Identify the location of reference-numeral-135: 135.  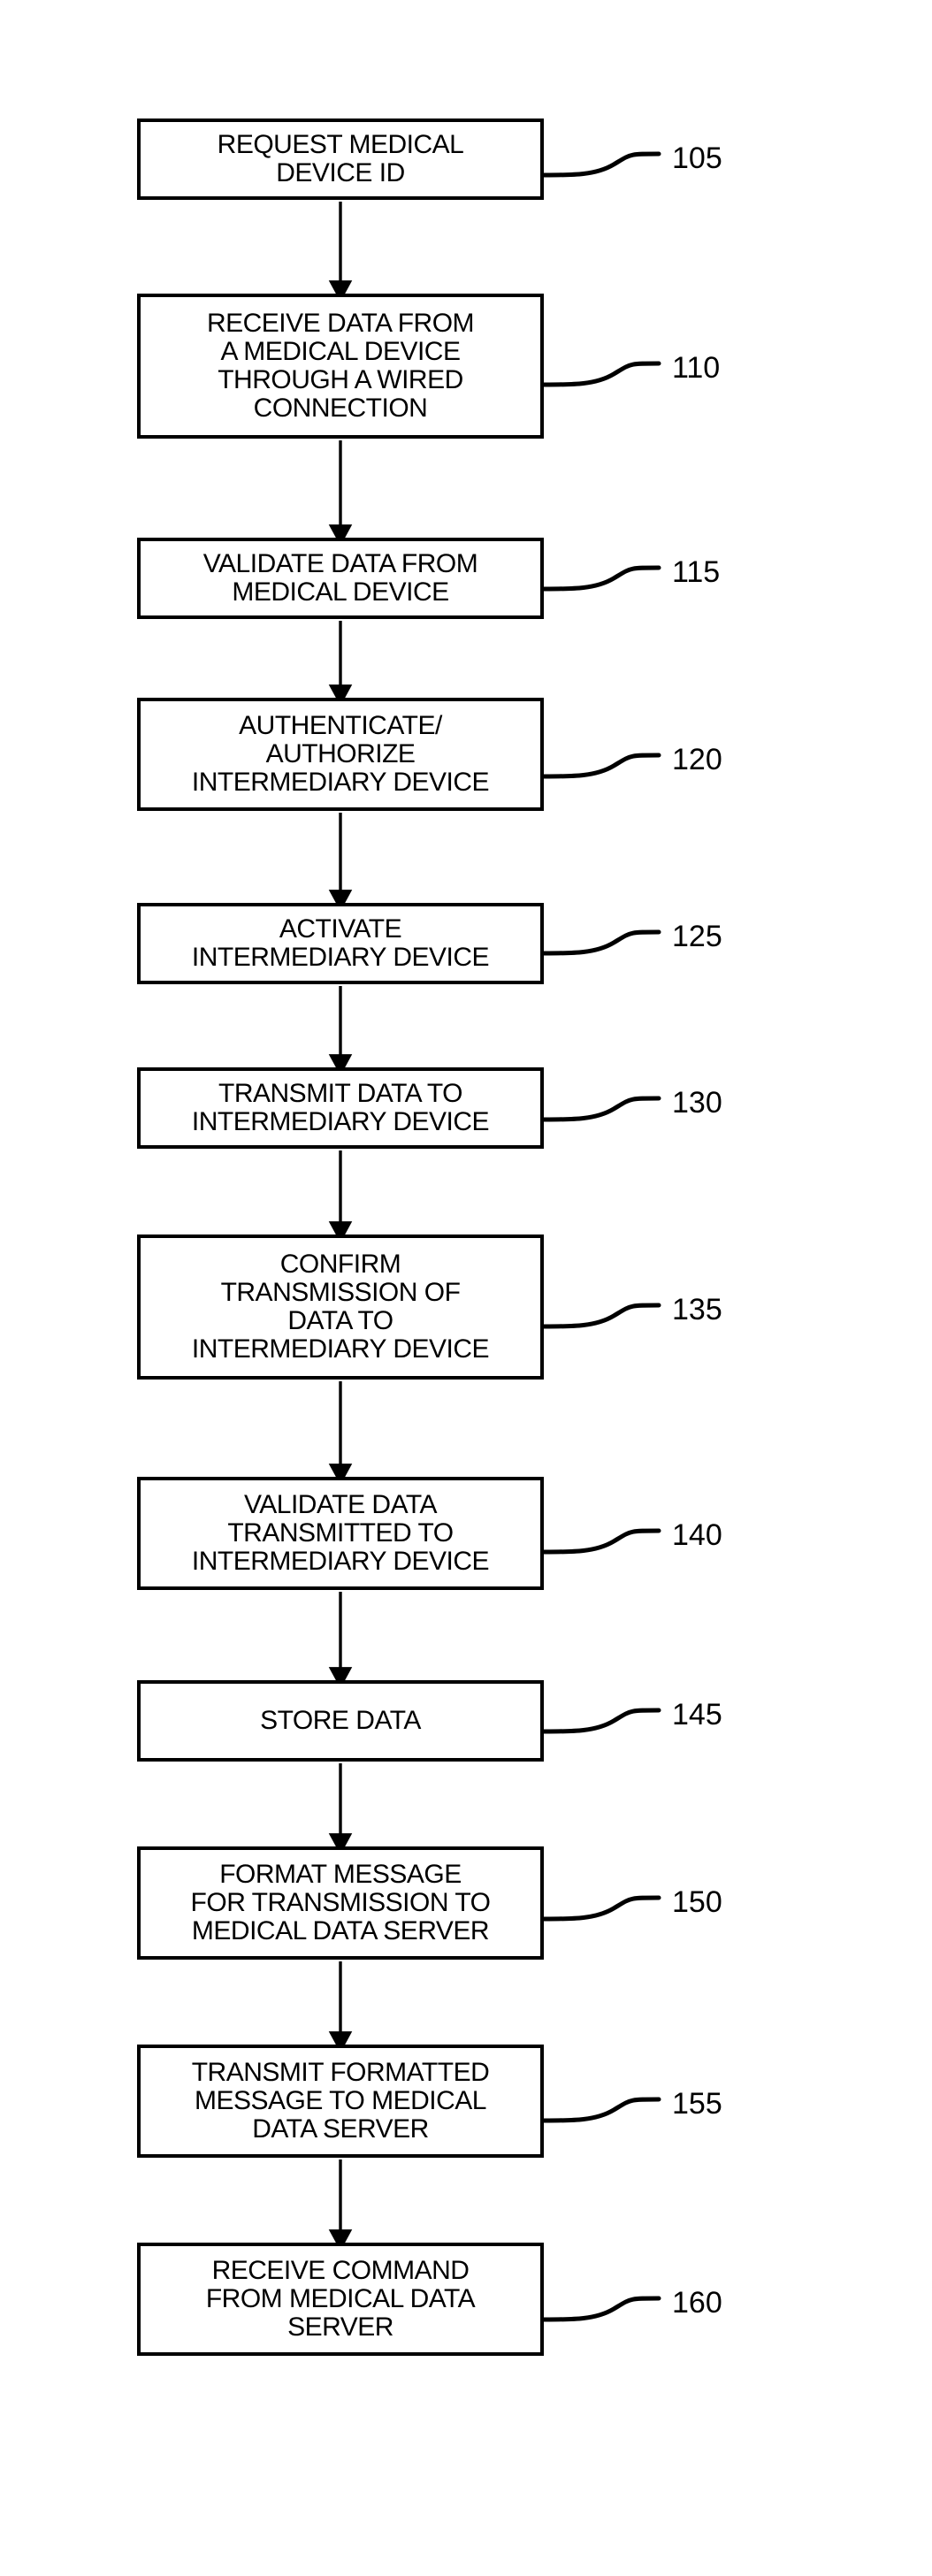
(697, 1309).